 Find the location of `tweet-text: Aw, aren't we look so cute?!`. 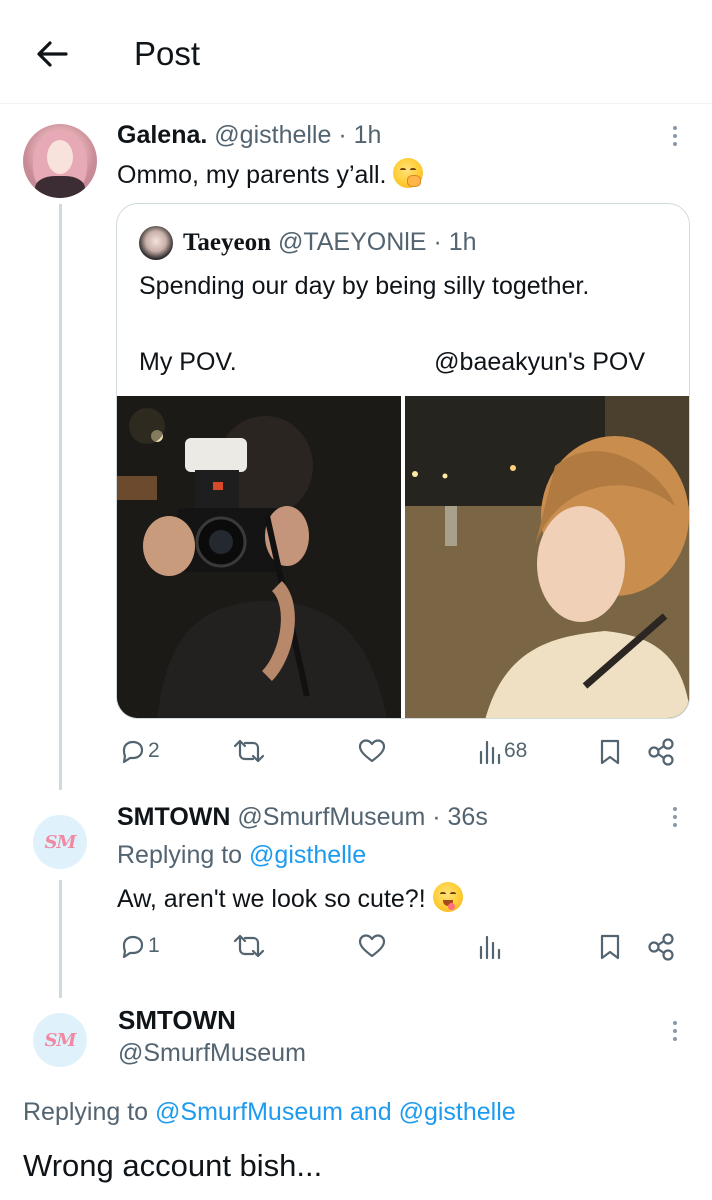

tweet-text: Aw, aren't we look so cute?! is located at coordinates (271, 899).